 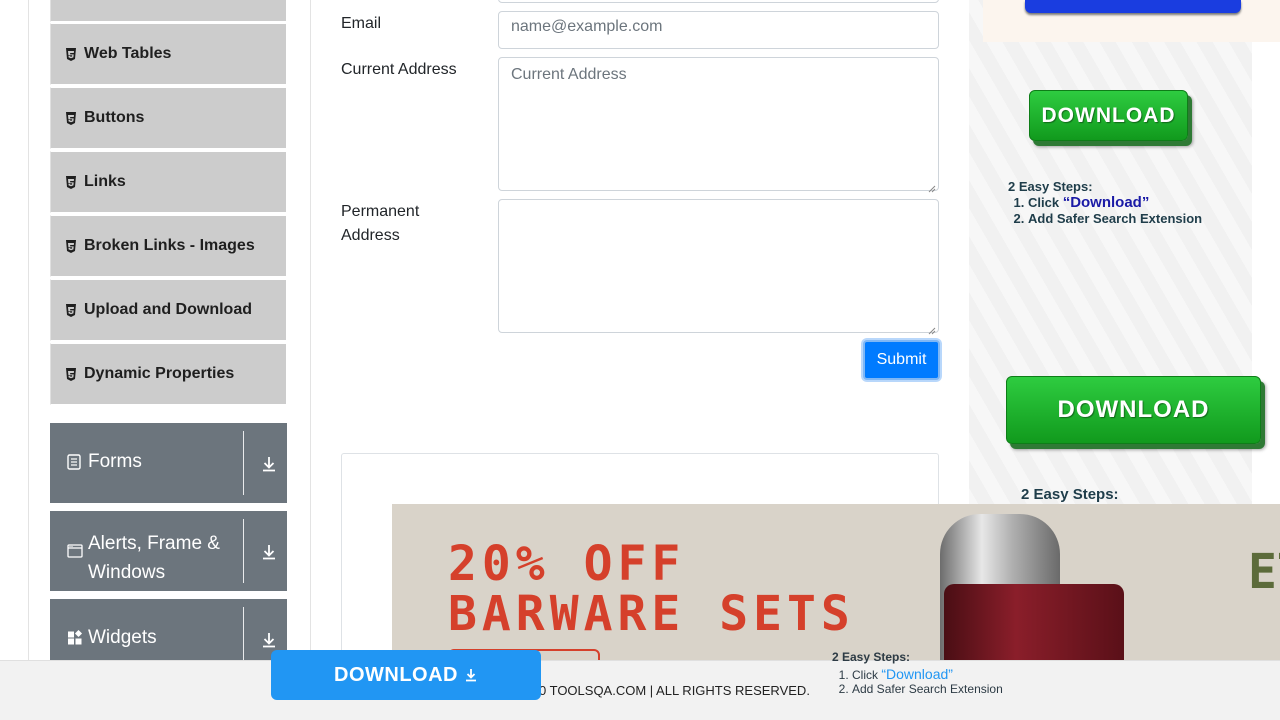 I want to click on sidebar-item-upload-and-download: Upload and Download, so click(x=168, y=310).